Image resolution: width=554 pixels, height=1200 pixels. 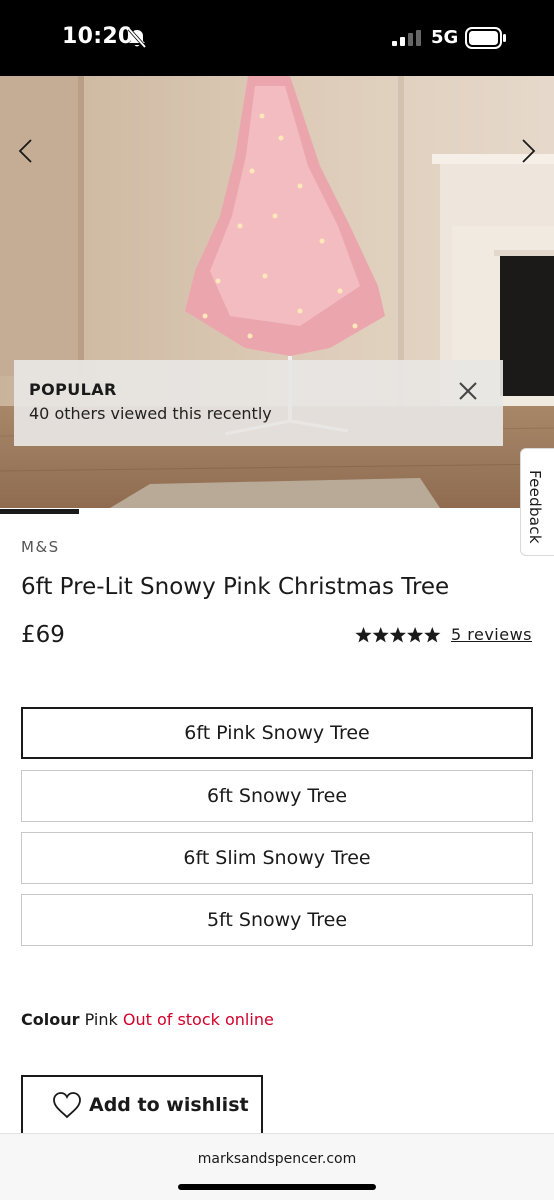 I want to click on bell-off-icon, so click(x=137, y=38).